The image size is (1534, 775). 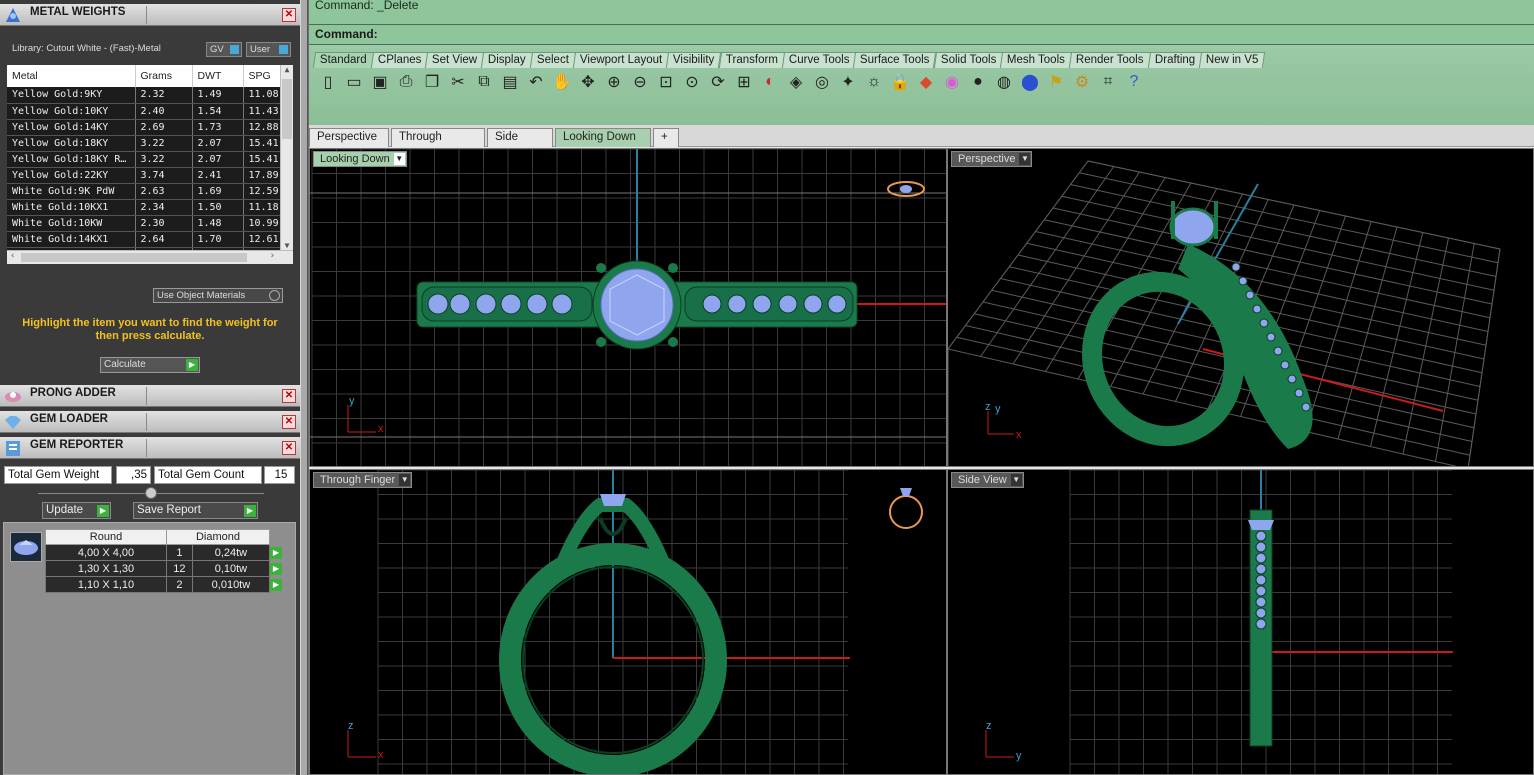 I want to click on col-metal: Metal, so click(x=71, y=76).